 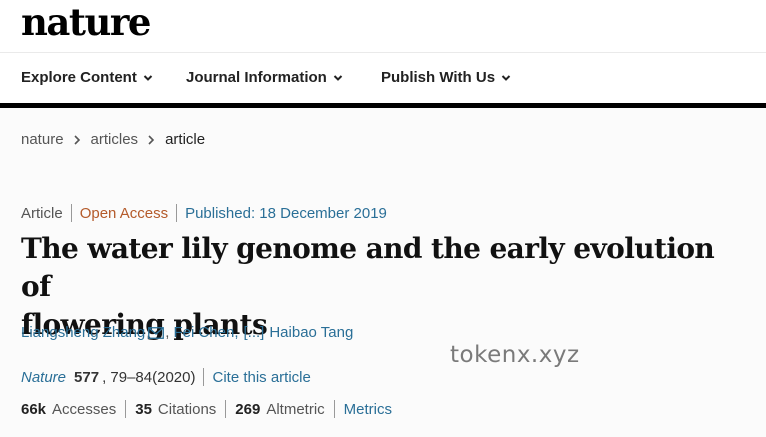 I want to click on breadcrumb: nature articles article, so click(x=113, y=139).